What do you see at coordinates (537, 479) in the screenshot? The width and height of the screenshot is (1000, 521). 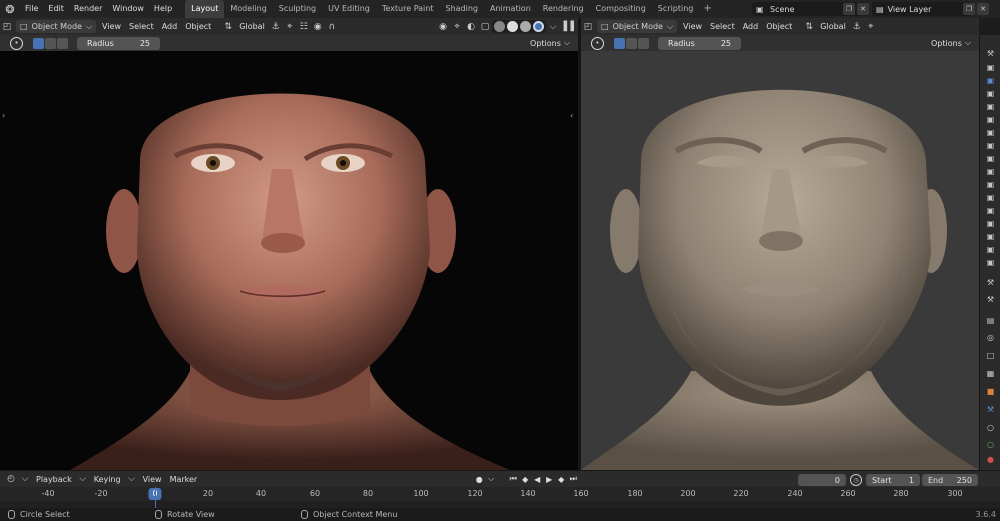 I see `play-reverse-icon: ◀` at bounding box center [537, 479].